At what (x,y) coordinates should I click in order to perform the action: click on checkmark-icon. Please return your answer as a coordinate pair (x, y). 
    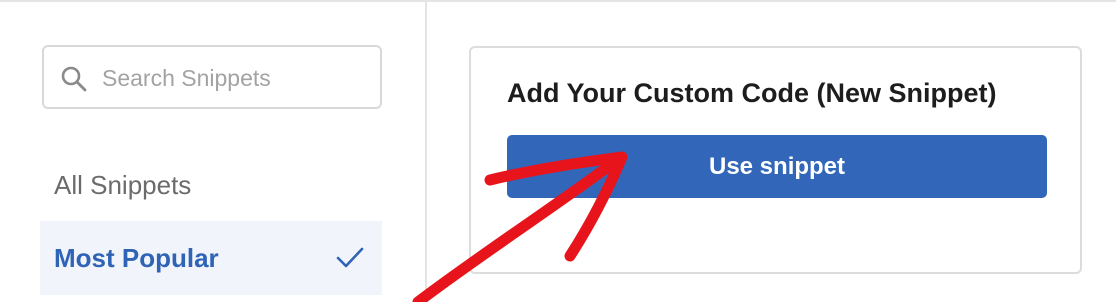
    Looking at the image, I should click on (350, 257).